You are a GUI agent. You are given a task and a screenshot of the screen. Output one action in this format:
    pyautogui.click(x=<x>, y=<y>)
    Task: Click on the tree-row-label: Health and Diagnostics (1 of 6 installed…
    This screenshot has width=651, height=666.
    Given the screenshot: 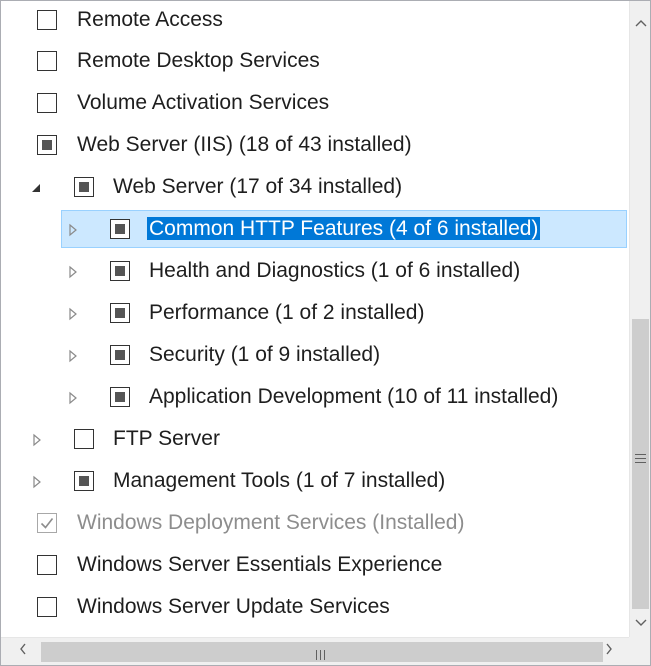 What is the action you would take?
    pyautogui.click(x=335, y=270)
    